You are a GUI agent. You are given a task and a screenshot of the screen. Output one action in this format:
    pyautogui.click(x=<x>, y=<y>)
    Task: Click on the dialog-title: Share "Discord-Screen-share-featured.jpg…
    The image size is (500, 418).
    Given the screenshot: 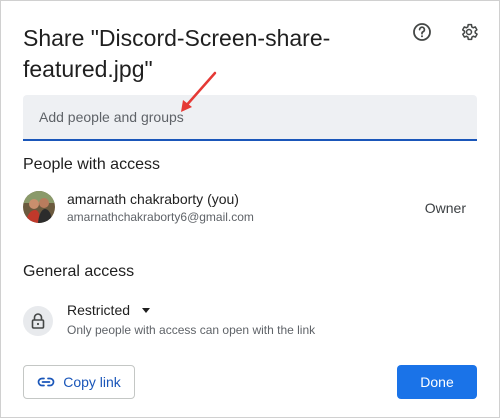 What is the action you would take?
    pyautogui.click(x=177, y=53)
    